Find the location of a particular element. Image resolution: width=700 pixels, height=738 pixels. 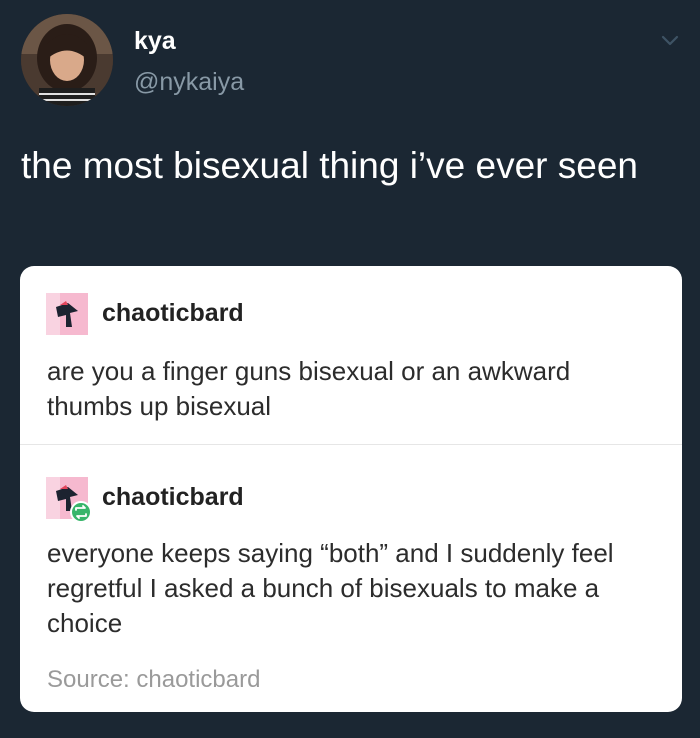

user-handle: @nykaiya is located at coordinates (189, 82).